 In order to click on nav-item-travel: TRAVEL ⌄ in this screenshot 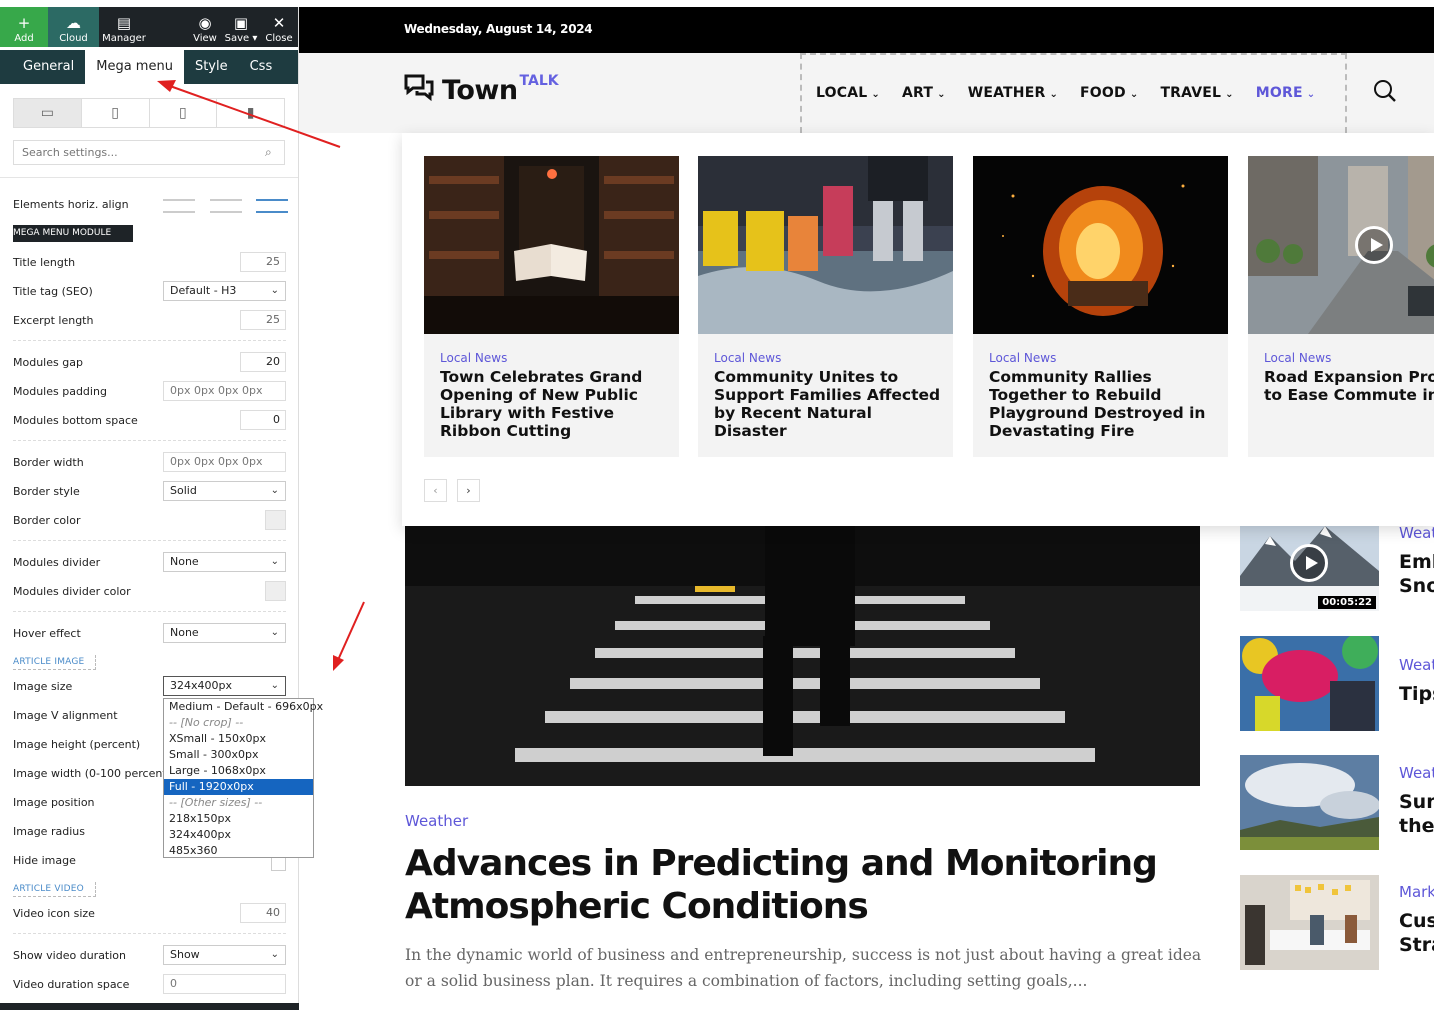, I will do `click(1196, 93)`.